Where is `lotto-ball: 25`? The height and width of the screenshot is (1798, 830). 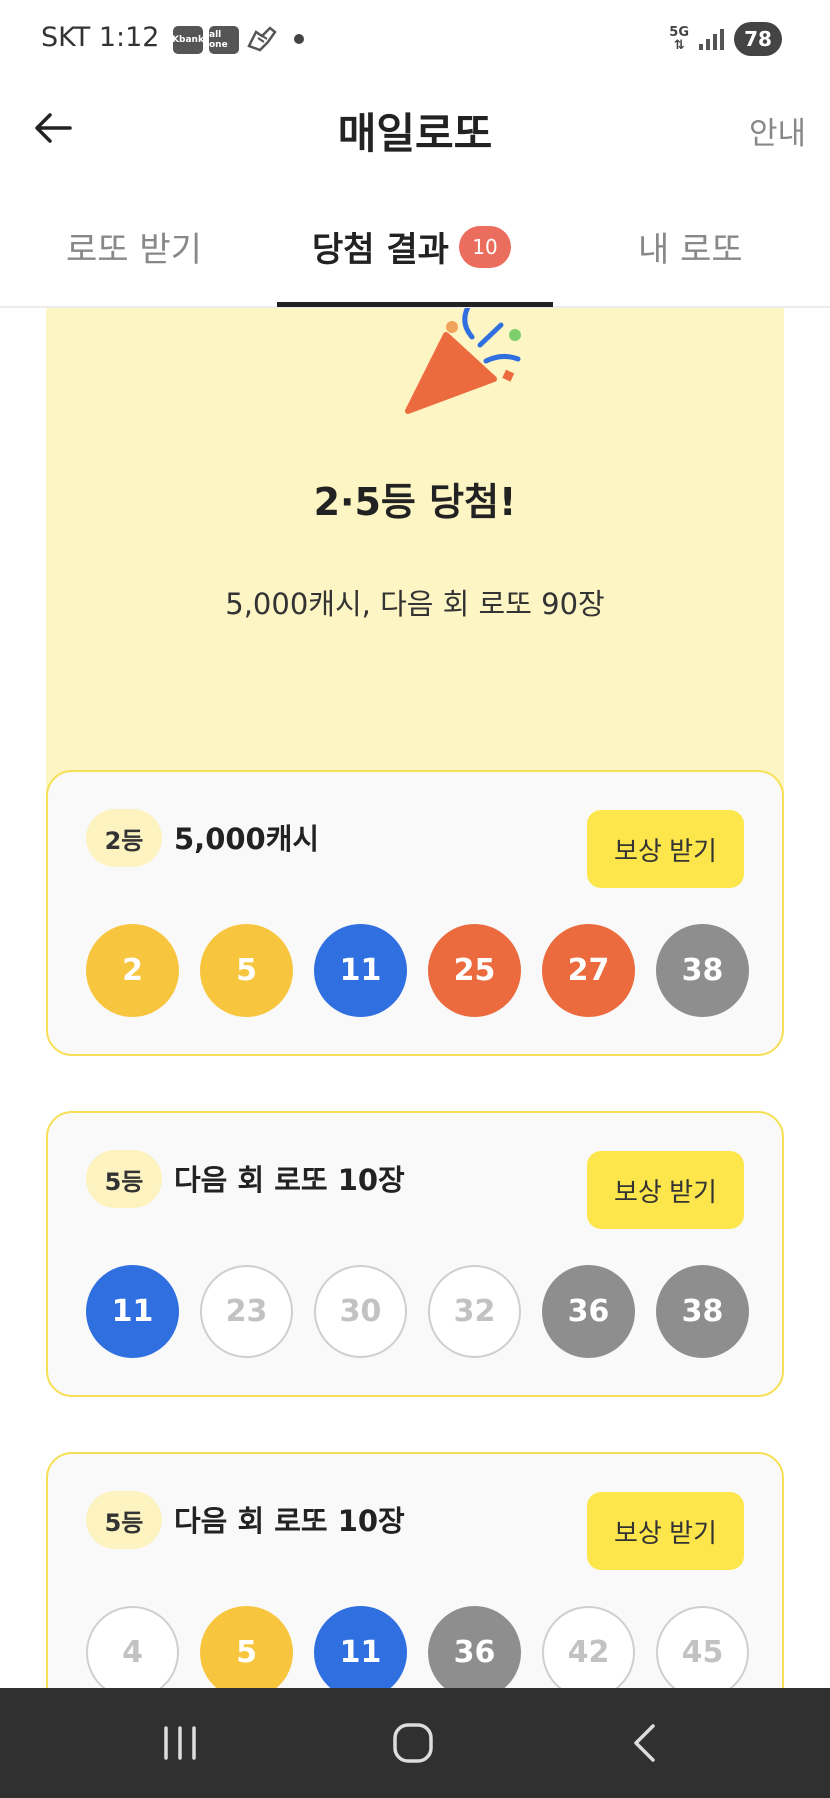
lotto-ball: 25 is located at coordinates (474, 970).